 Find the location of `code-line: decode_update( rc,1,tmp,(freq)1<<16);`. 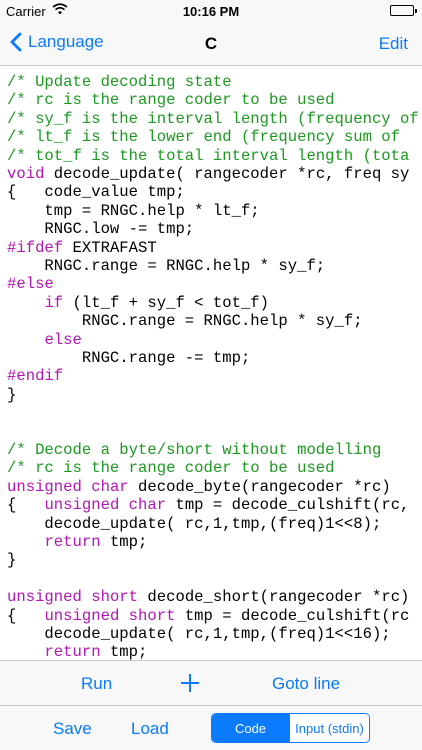

code-line: decode_update( rc,1,tmp,(freq)1<<16); is located at coordinates (199, 634).